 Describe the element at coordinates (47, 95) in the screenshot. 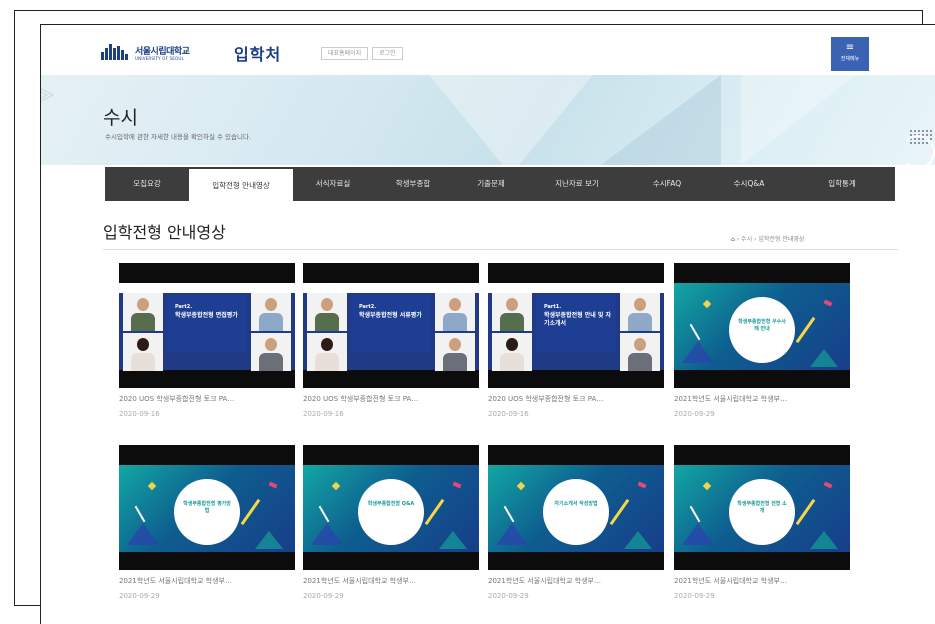

I see `banner-decoration-icon` at that location.